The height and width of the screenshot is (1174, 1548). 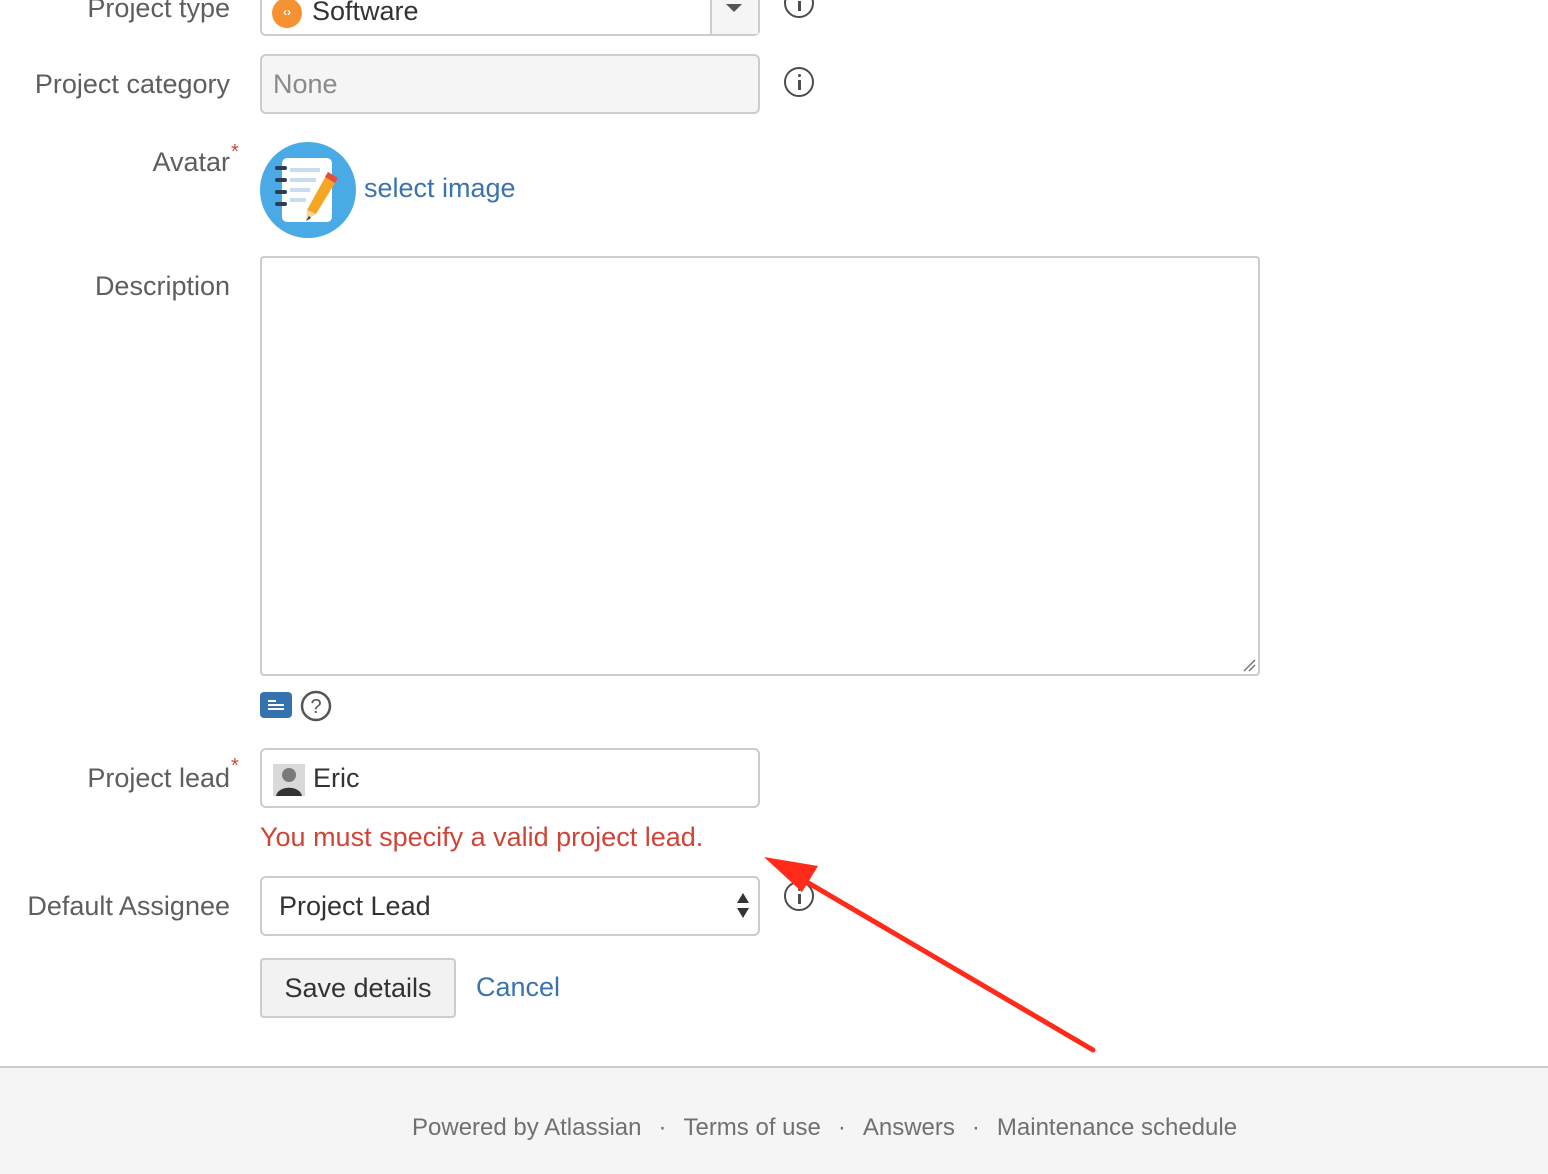 I want to click on avatar-required-mark: *, so click(x=235, y=152).